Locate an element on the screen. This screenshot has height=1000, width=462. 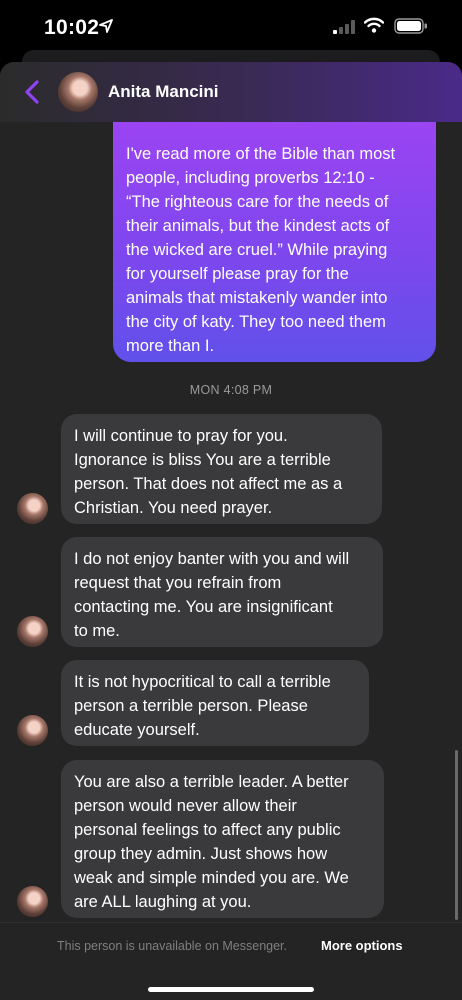
home-indicator is located at coordinates (231, 989).